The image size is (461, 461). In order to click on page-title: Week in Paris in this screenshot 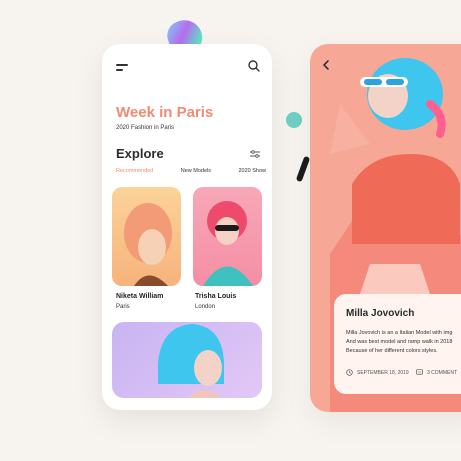, I will do `click(165, 112)`.